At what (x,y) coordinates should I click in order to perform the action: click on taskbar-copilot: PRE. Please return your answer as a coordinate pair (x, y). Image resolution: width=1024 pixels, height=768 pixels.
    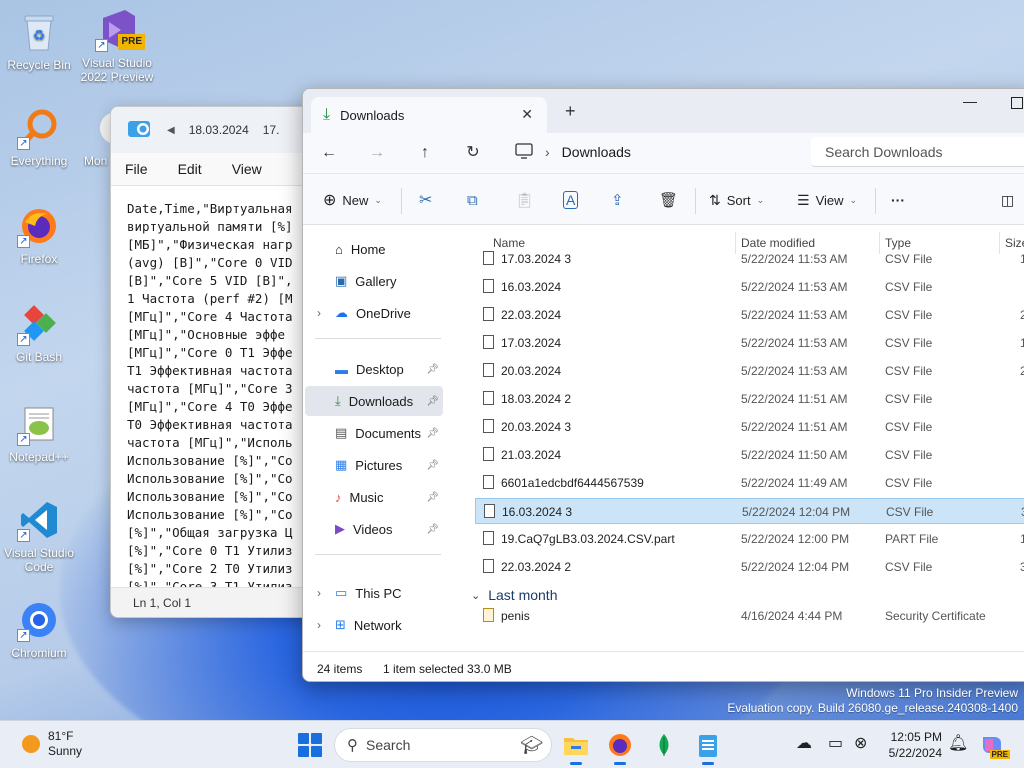
    Looking at the image, I should click on (993, 745).